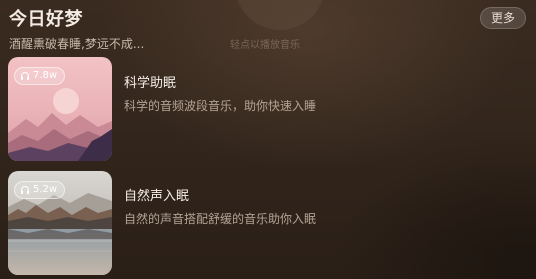 This screenshot has height=279, width=536. I want to click on cover-image-pink-mountains: 7.8w, so click(60, 109).